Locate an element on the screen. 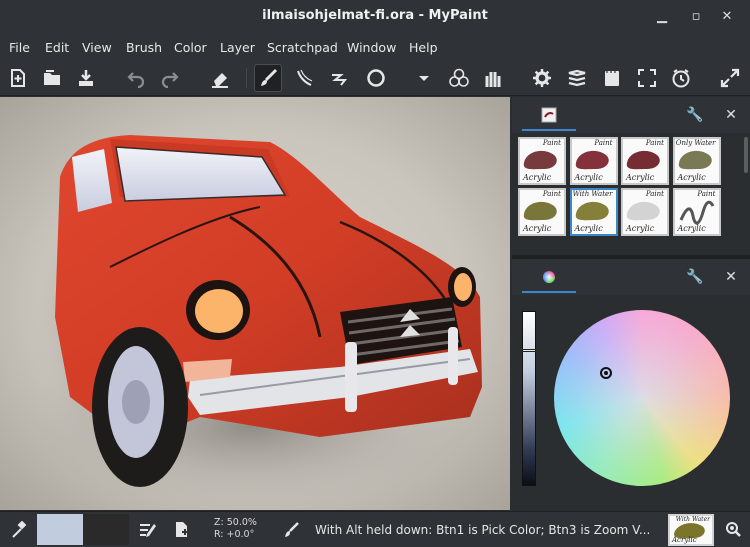  color-panel-options-icon: 🔧 is located at coordinates (695, 277).